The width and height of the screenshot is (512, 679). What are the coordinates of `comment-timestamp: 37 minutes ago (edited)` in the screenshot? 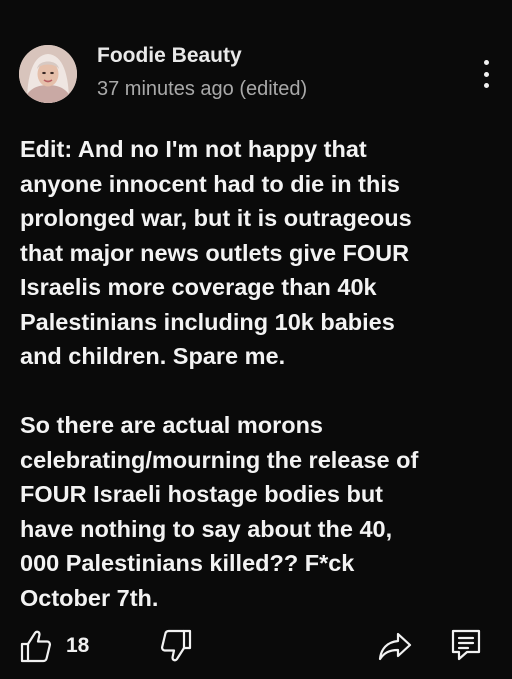 It's located at (202, 89).